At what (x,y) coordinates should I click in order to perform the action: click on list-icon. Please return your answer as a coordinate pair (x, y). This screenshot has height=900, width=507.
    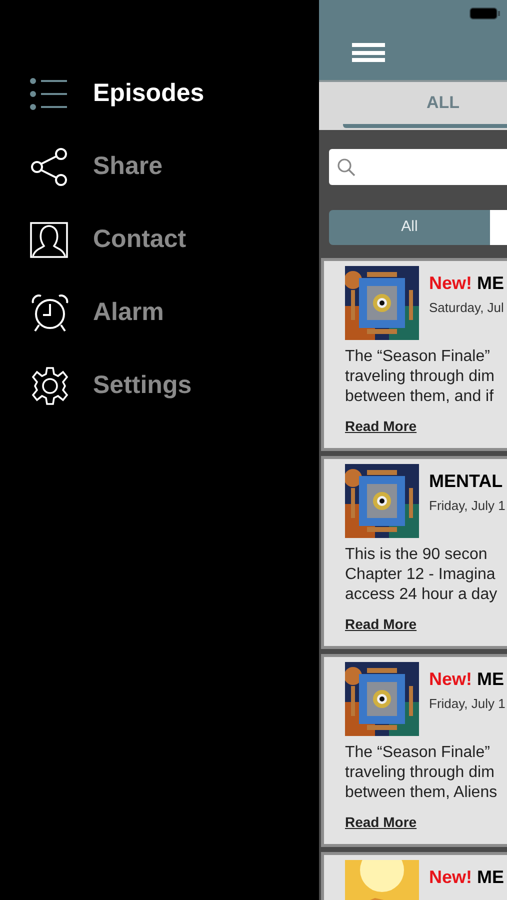
    Looking at the image, I should click on (49, 94).